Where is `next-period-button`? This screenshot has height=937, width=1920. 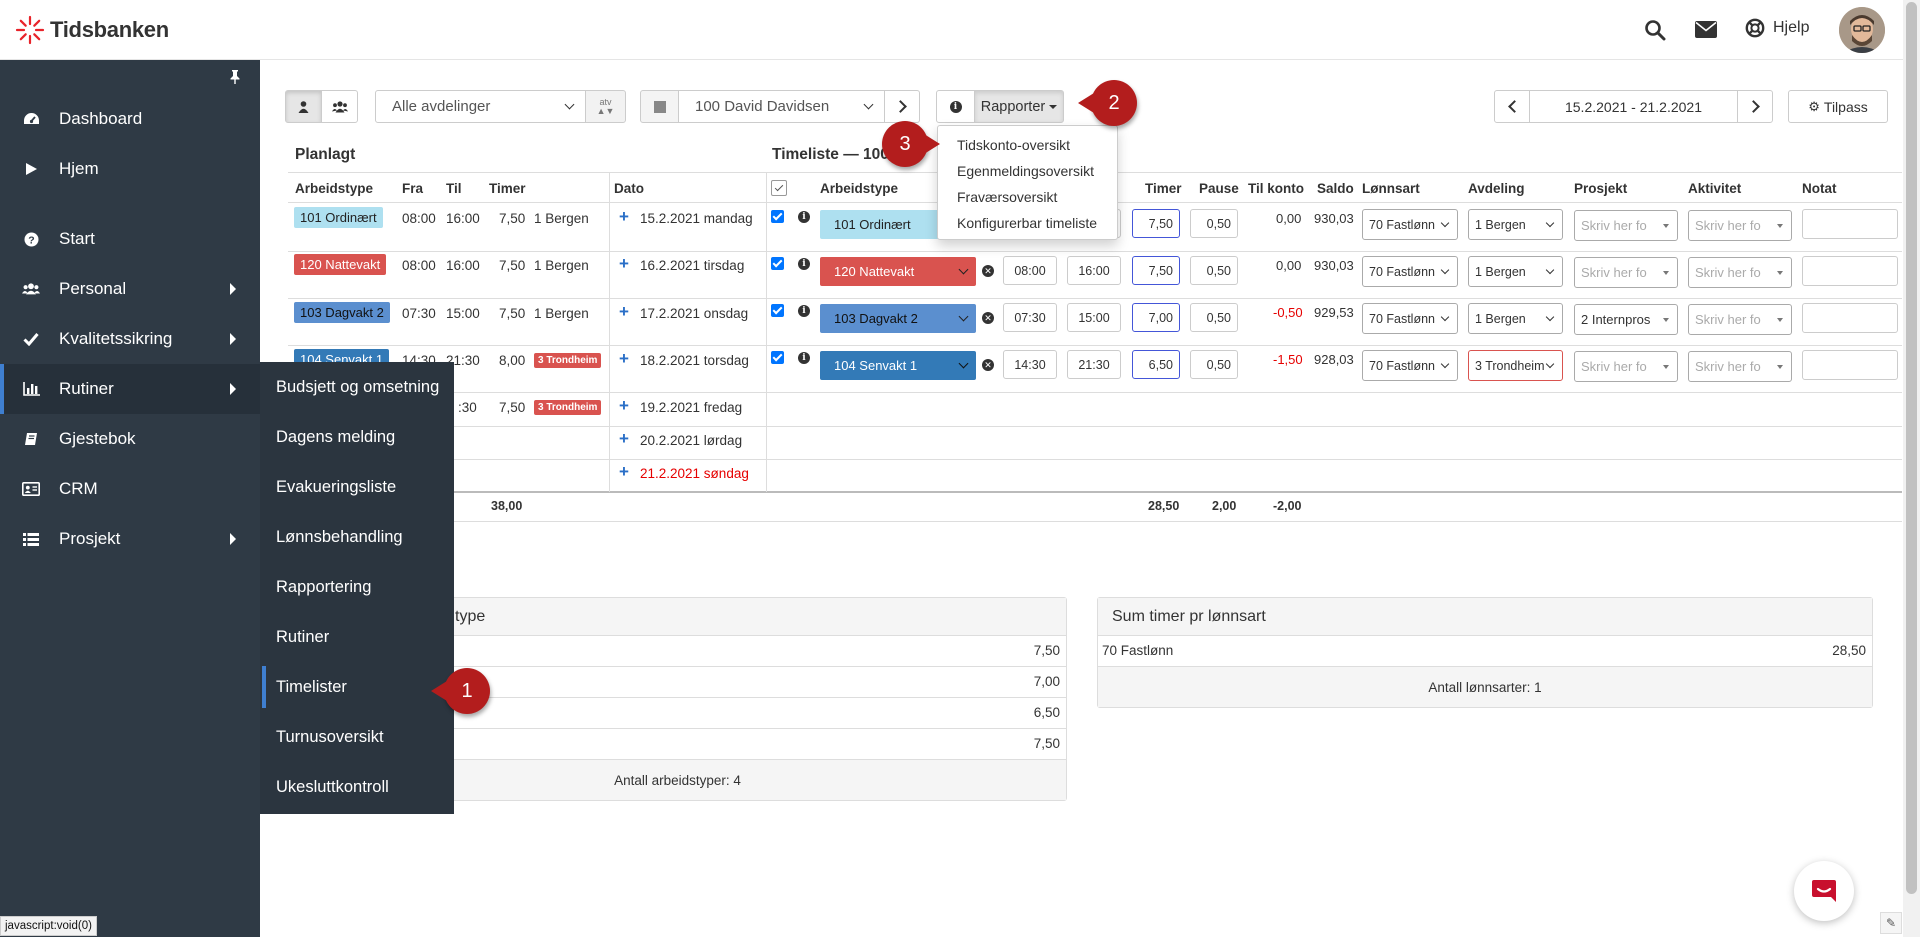 next-period-button is located at coordinates (1755, 106).